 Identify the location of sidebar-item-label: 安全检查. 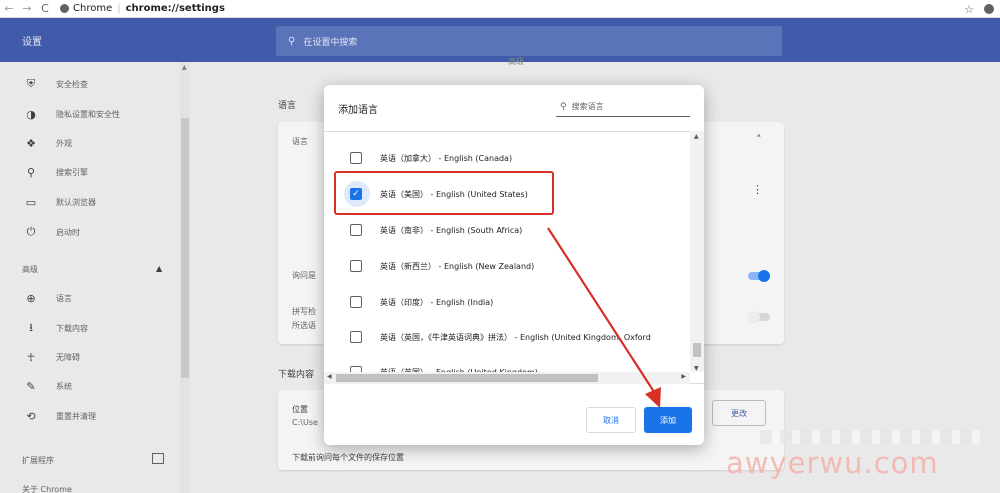
(72, 84).